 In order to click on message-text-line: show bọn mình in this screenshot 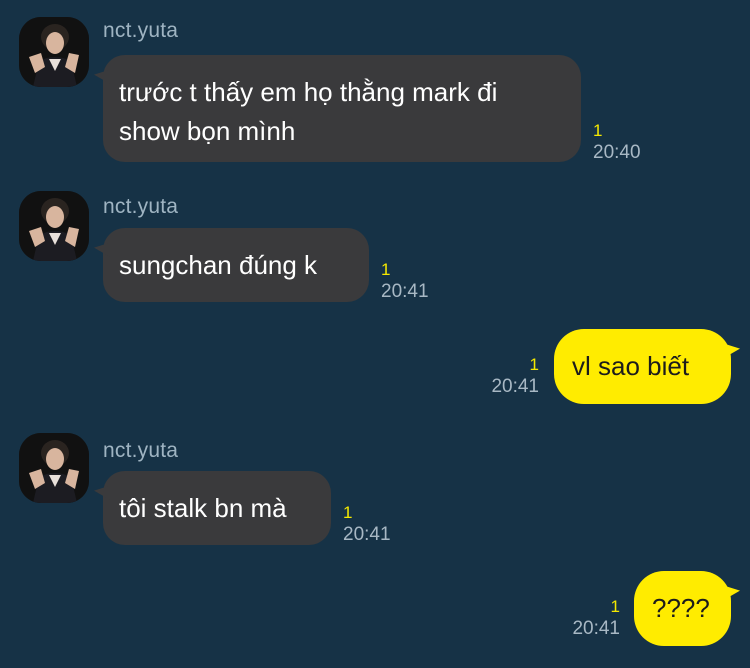, I will do `click(207, 131)`.